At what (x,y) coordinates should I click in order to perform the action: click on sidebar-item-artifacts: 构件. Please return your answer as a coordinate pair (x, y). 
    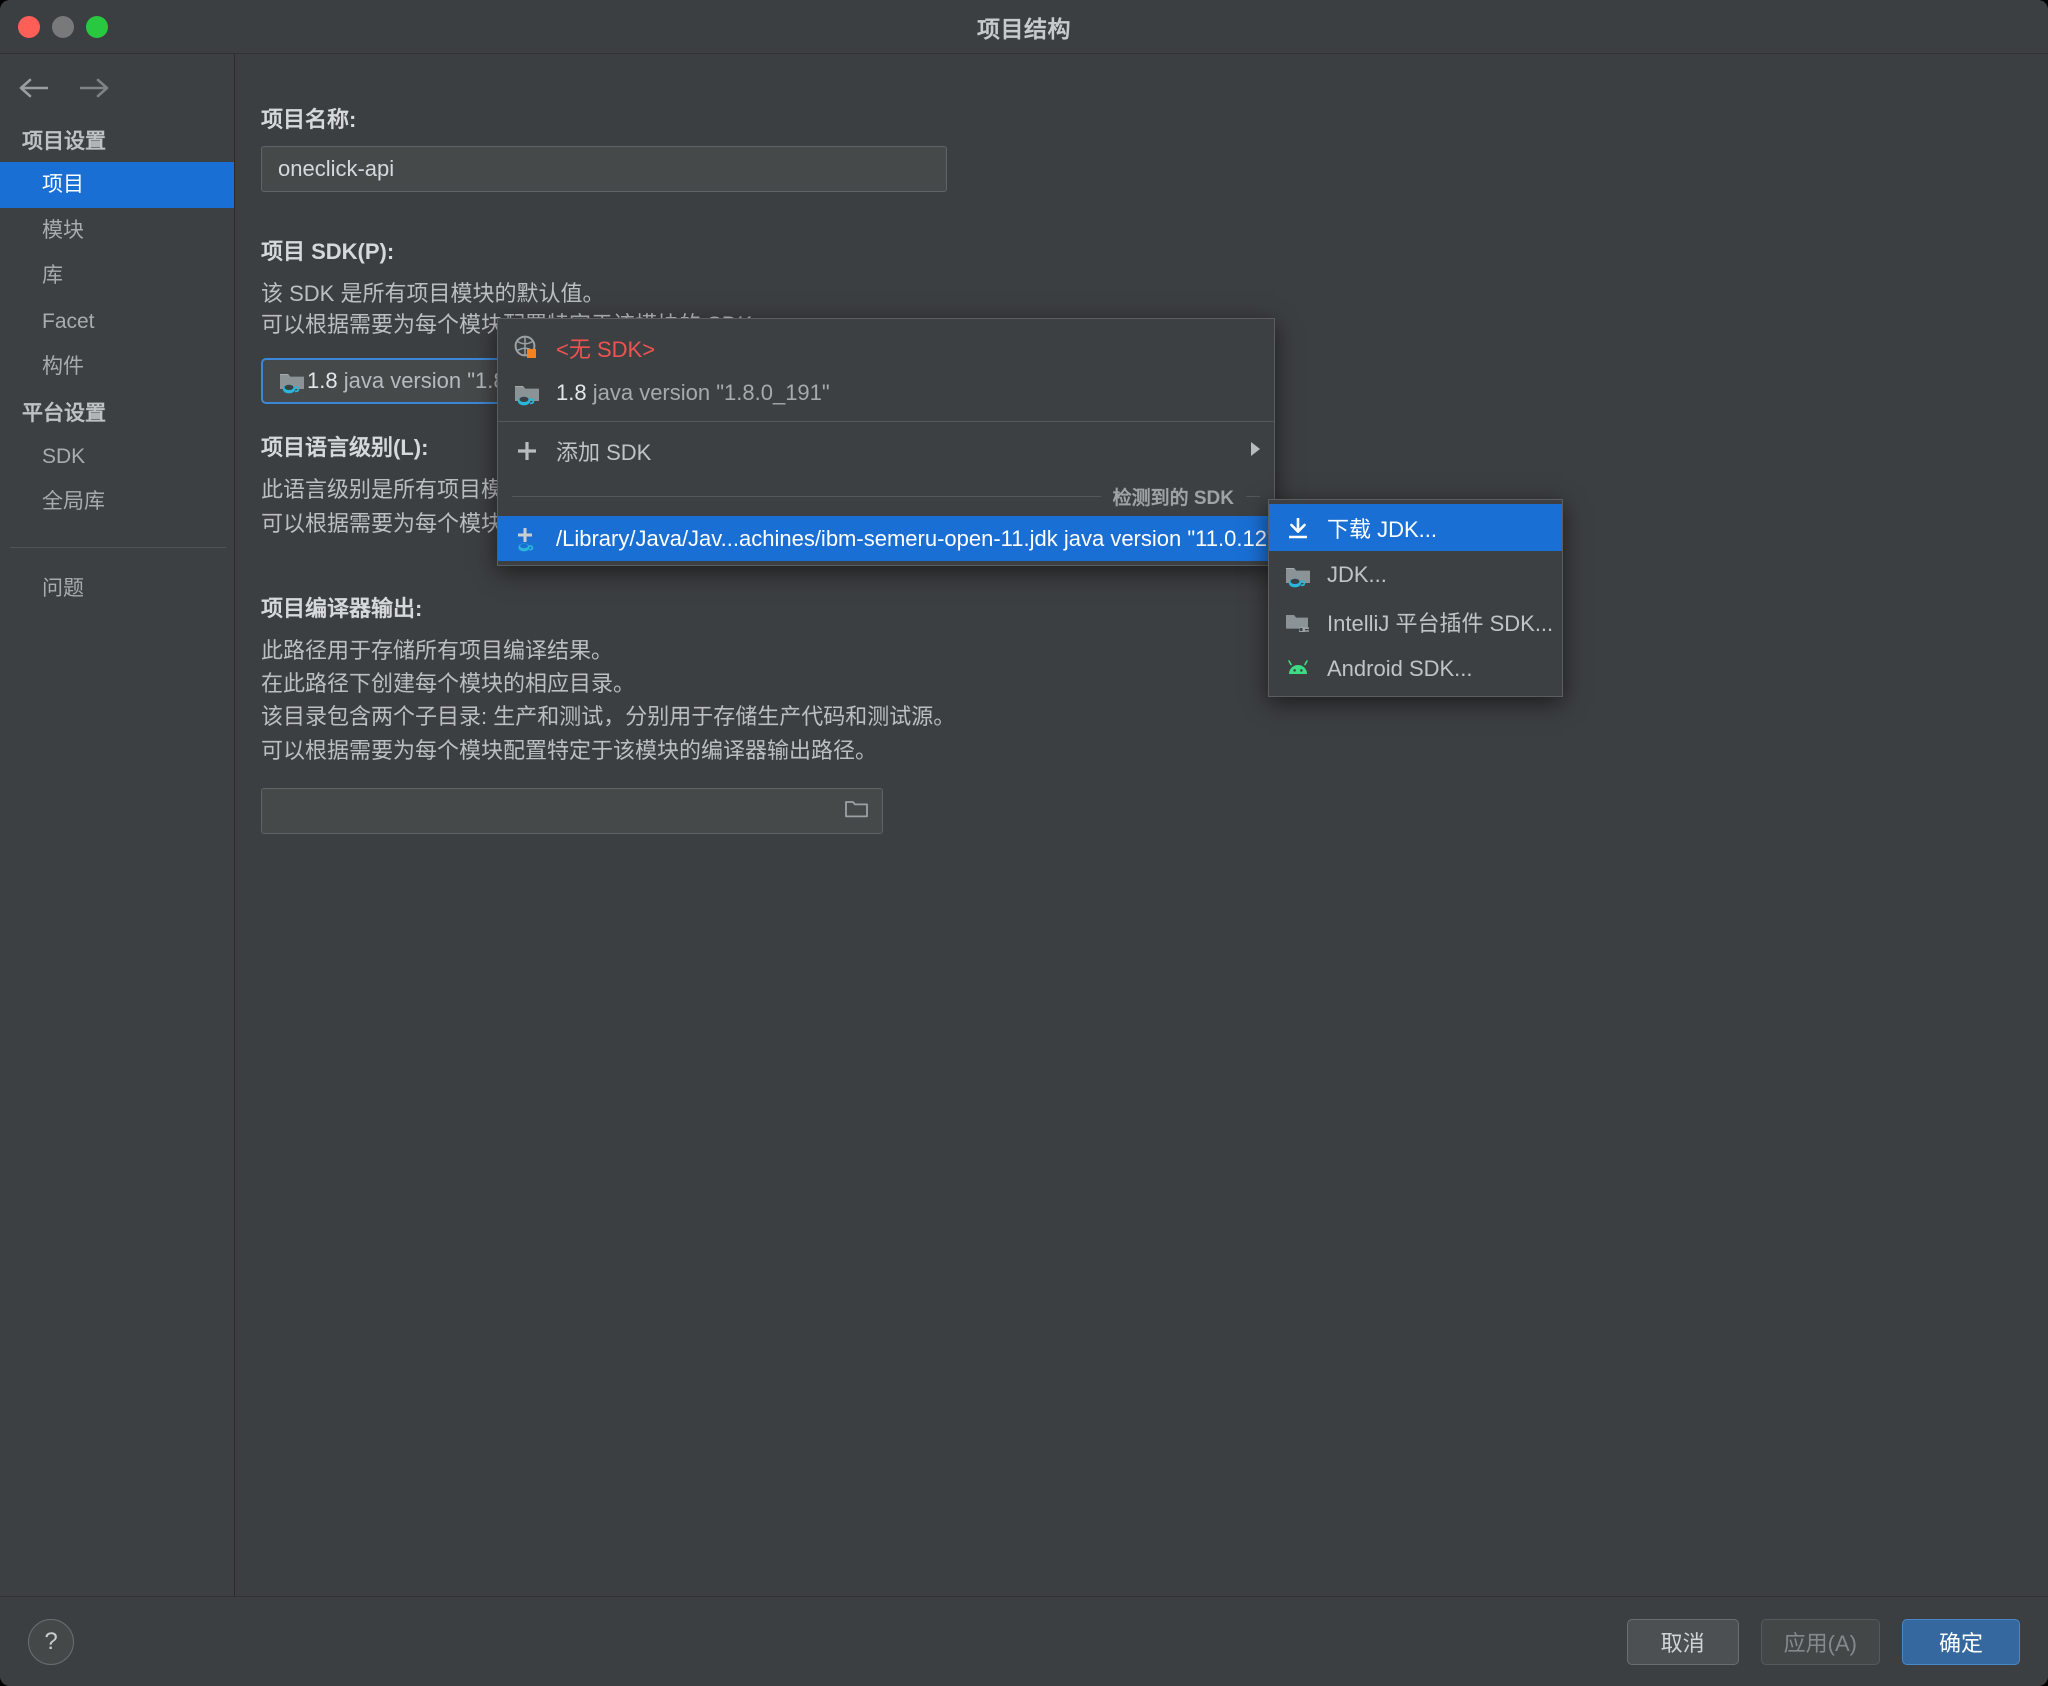
    Looking at the image, I should click on (117, 367).